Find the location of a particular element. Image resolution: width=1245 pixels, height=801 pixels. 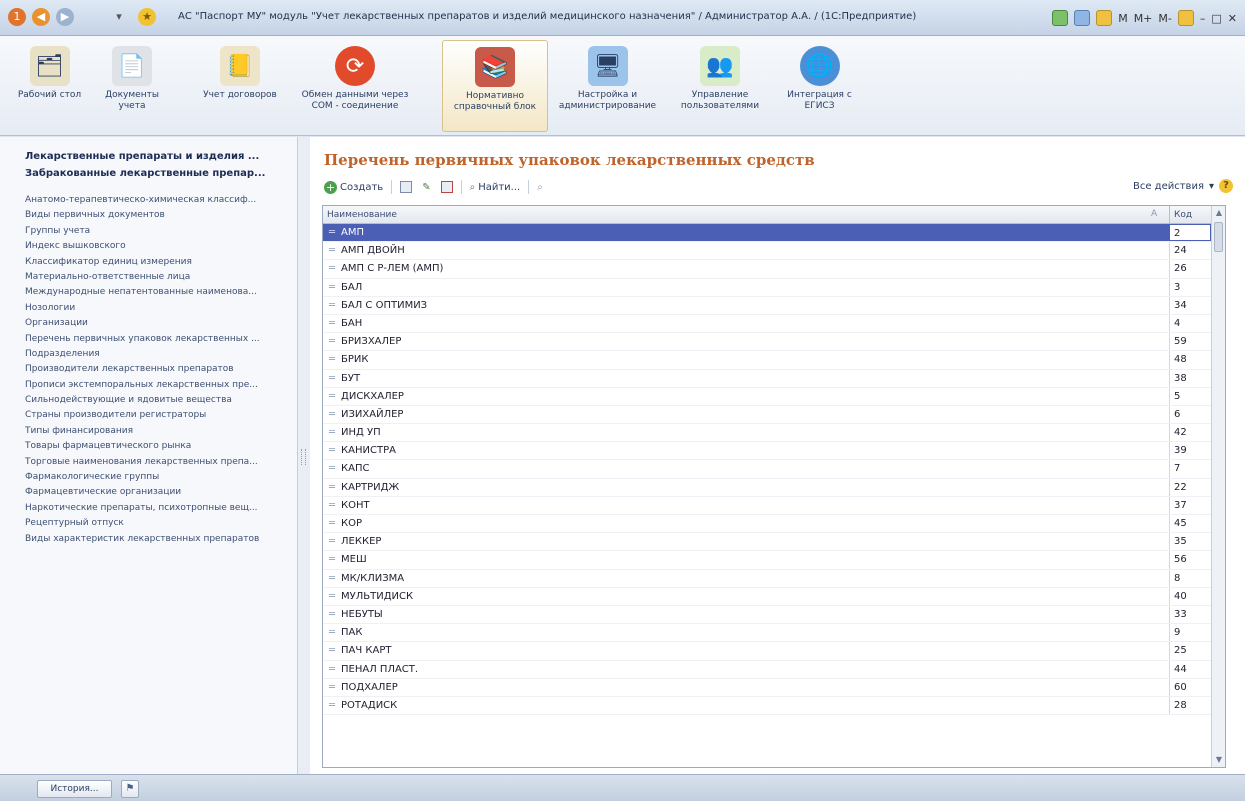

memory-mplus-button: M+ is located at coordinates (1143, 18).